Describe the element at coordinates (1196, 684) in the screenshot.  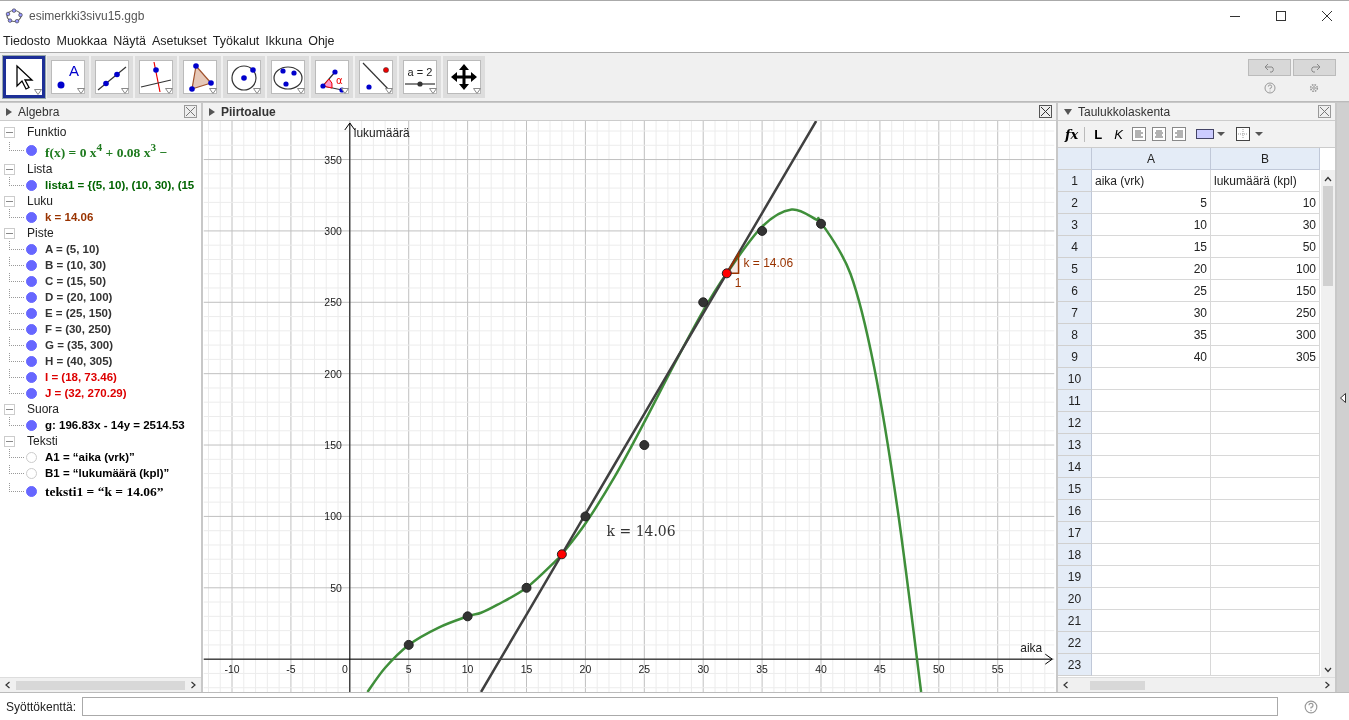
I see `horizontal-scrollbar` at that location.